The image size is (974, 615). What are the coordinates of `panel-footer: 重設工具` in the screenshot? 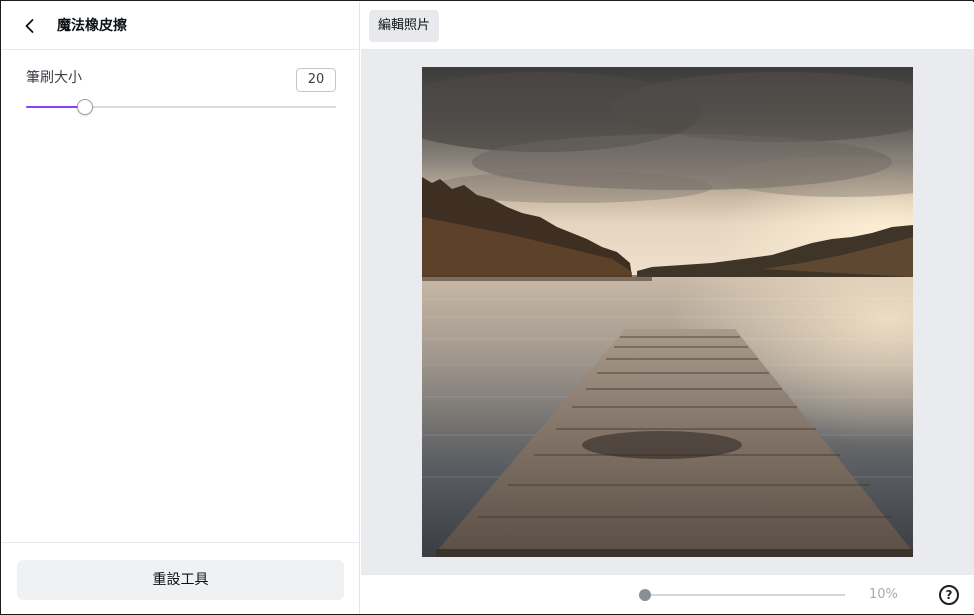 It's located at (181, 578).